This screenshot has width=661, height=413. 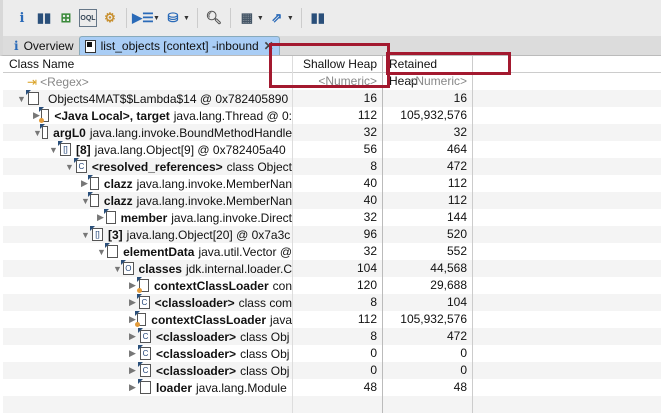 I want to click on tab-list-objects: list_objects [context] -inbound ✕, so click(x=179, y=45).